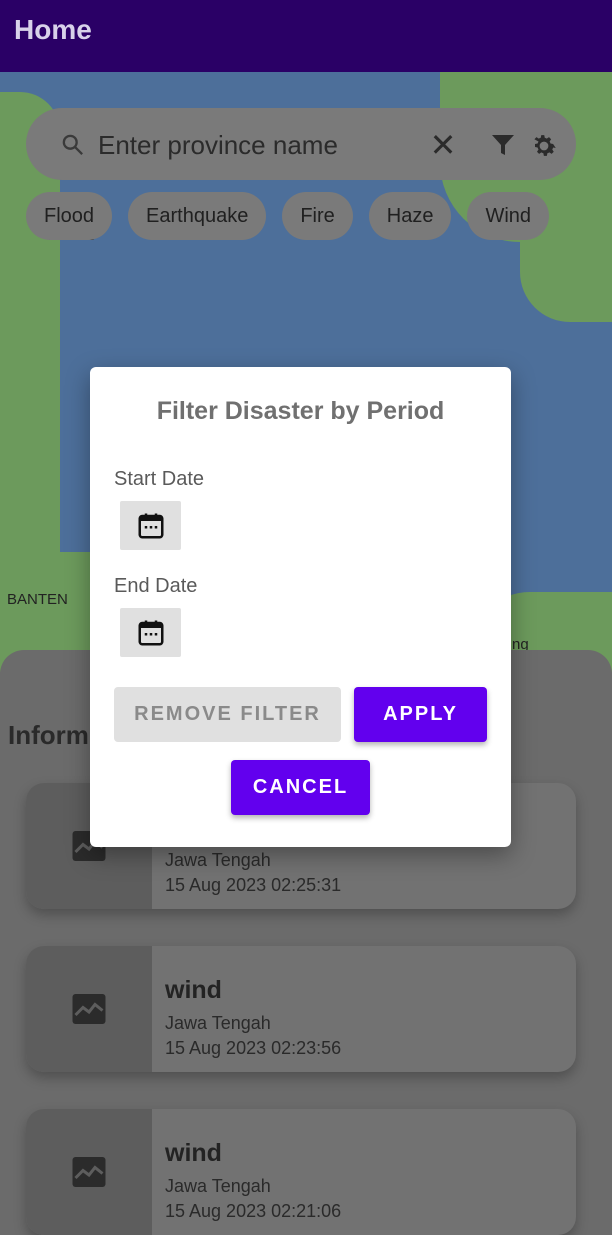 Image resolution: width=612 pixels, height=1235 pixels. I want to click on start-date-button, so click(150, 525).